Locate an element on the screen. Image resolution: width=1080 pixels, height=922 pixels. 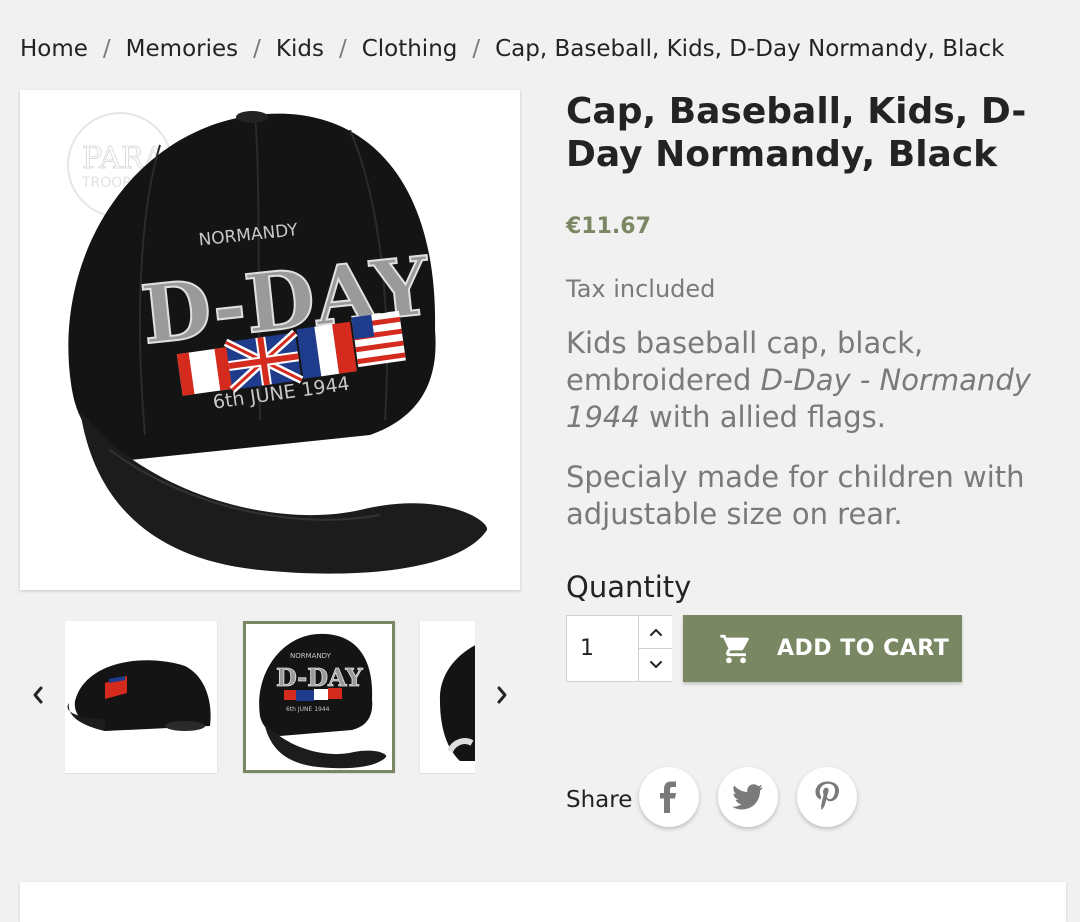
share-twitter-button is located at coordinates (748, 797).